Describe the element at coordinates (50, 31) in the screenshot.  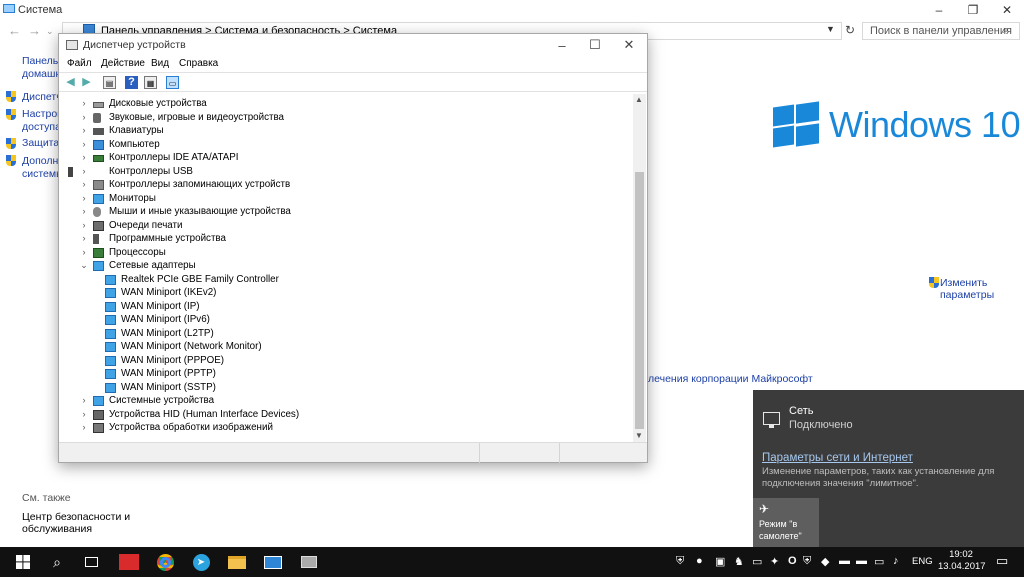
I see `recent-dropdown-icon: ⌄` at that location.